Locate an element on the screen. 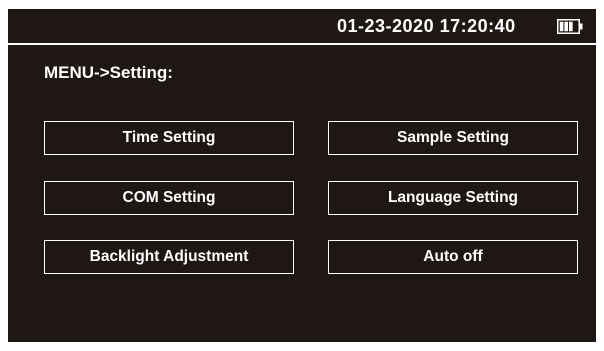 The image size is (604, 351). auto-off-label: Auto off is located at coordinates (453, 256).